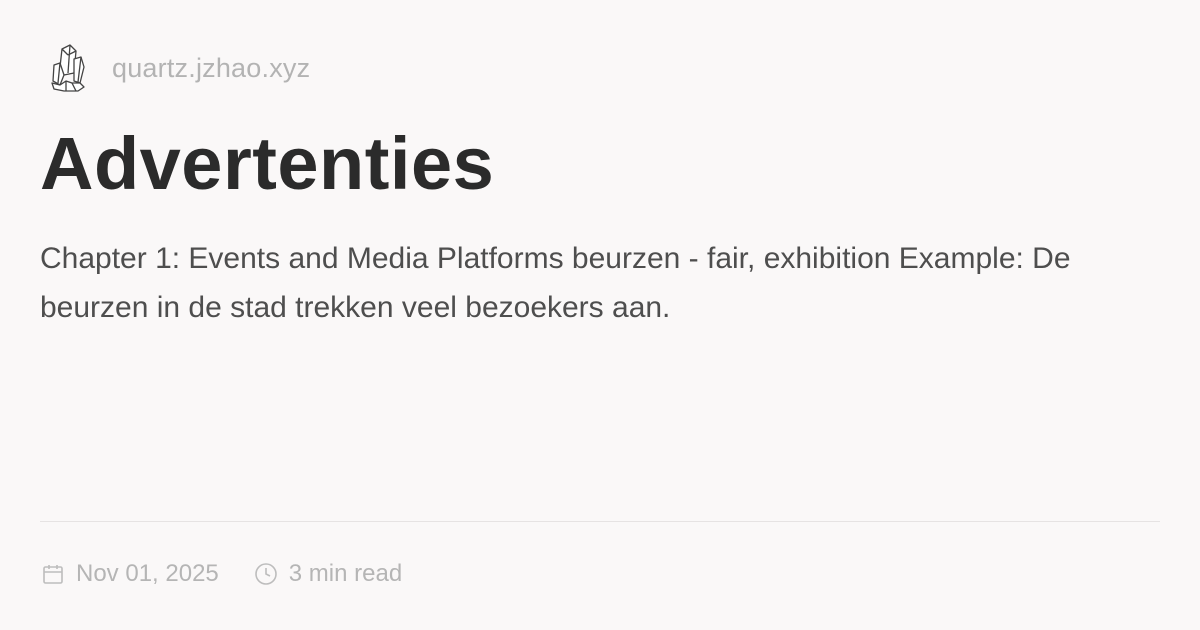 The image size is (1200, 630). Describe the element at coordinates (600, 521) in the screenshot. I see `divider` at that location.